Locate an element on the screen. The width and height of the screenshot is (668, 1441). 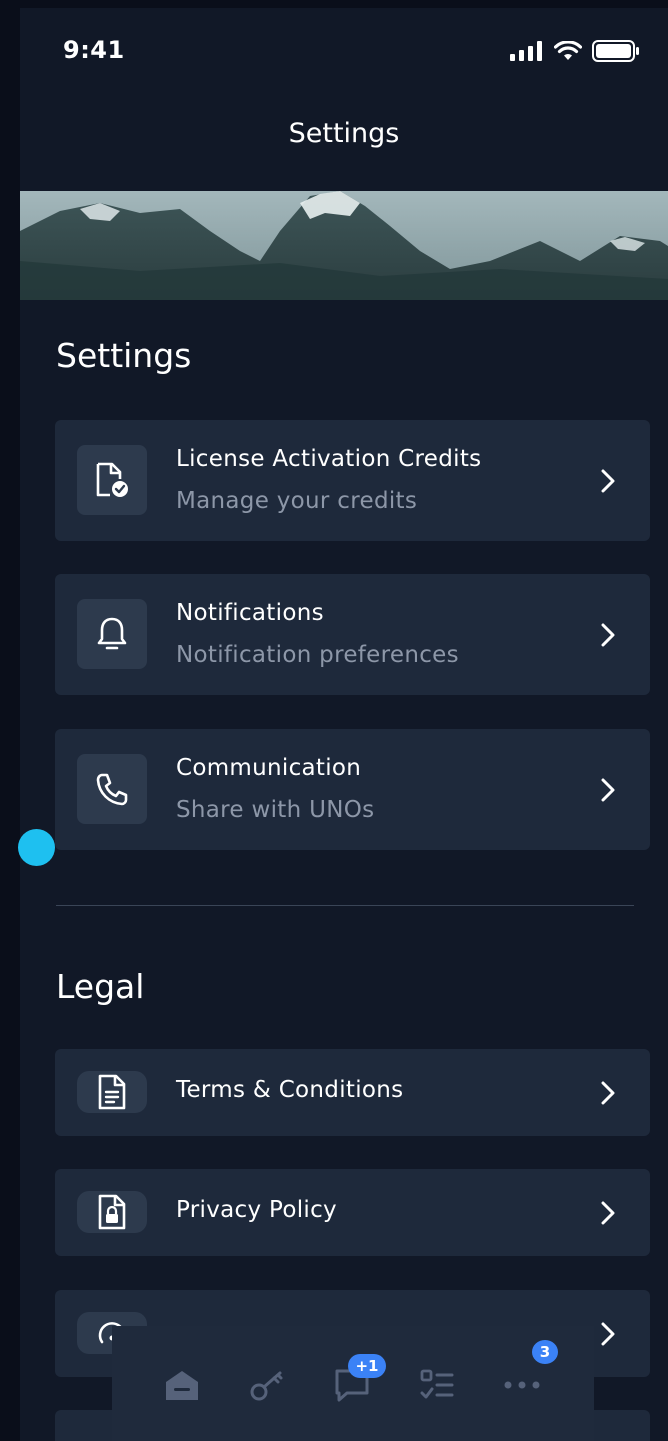
notifications-row: Notifications Notification preferences is located at coordinates (352, 634).